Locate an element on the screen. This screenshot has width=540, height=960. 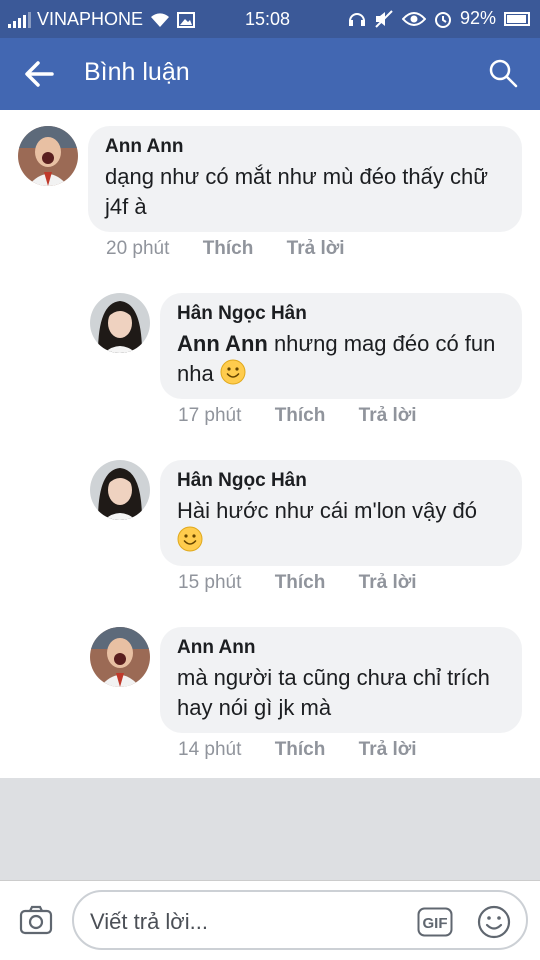
reply-input: Viết trả lời... GIF is located at coordinates (300, 920).